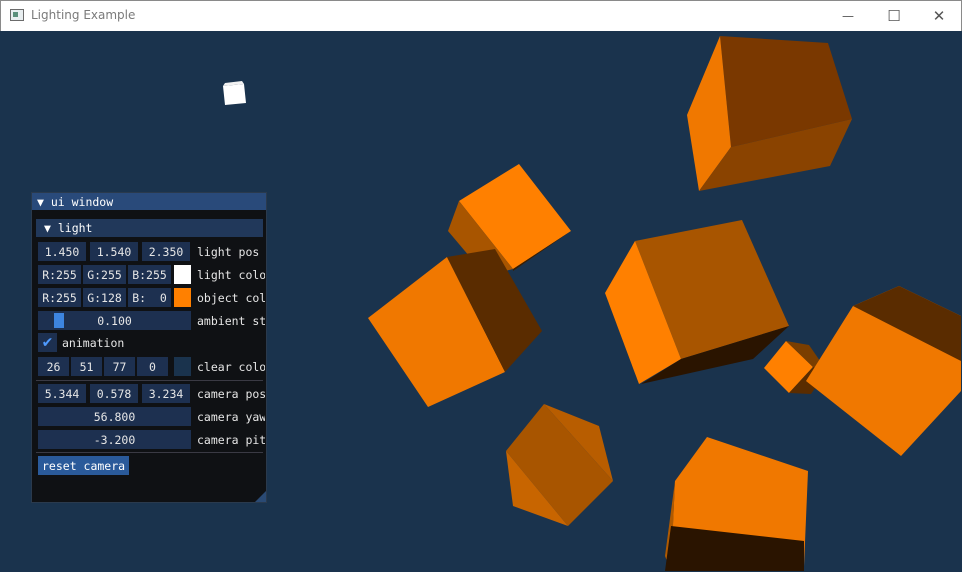 Image resolution: width=962 pixels, height=572 pixels. Describe the element at coordinates (114, 393) in the screenshot. I see `camera-pos-y-field: 0.578` at that location.